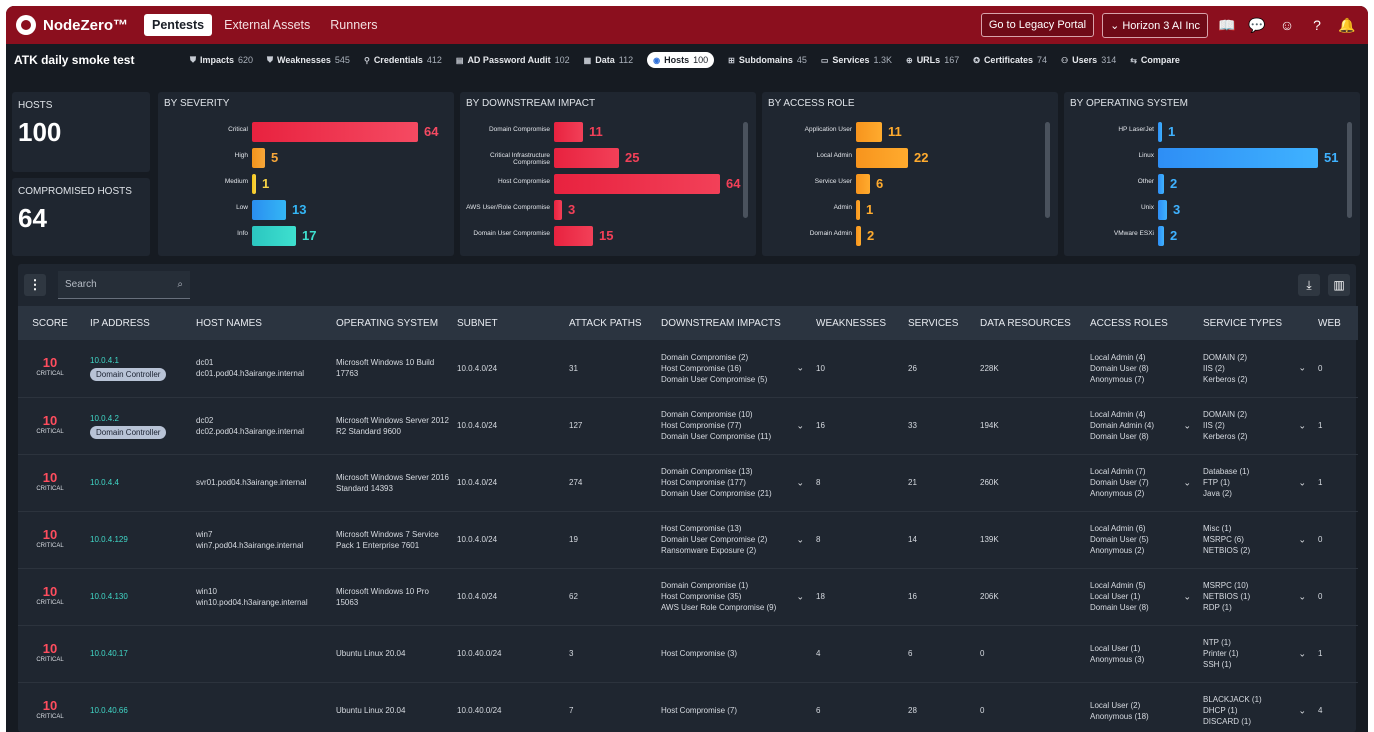  Describe the element at coordinates (35, 285) in the screenshot. I see `more-options-icon: ⋮` at that location.